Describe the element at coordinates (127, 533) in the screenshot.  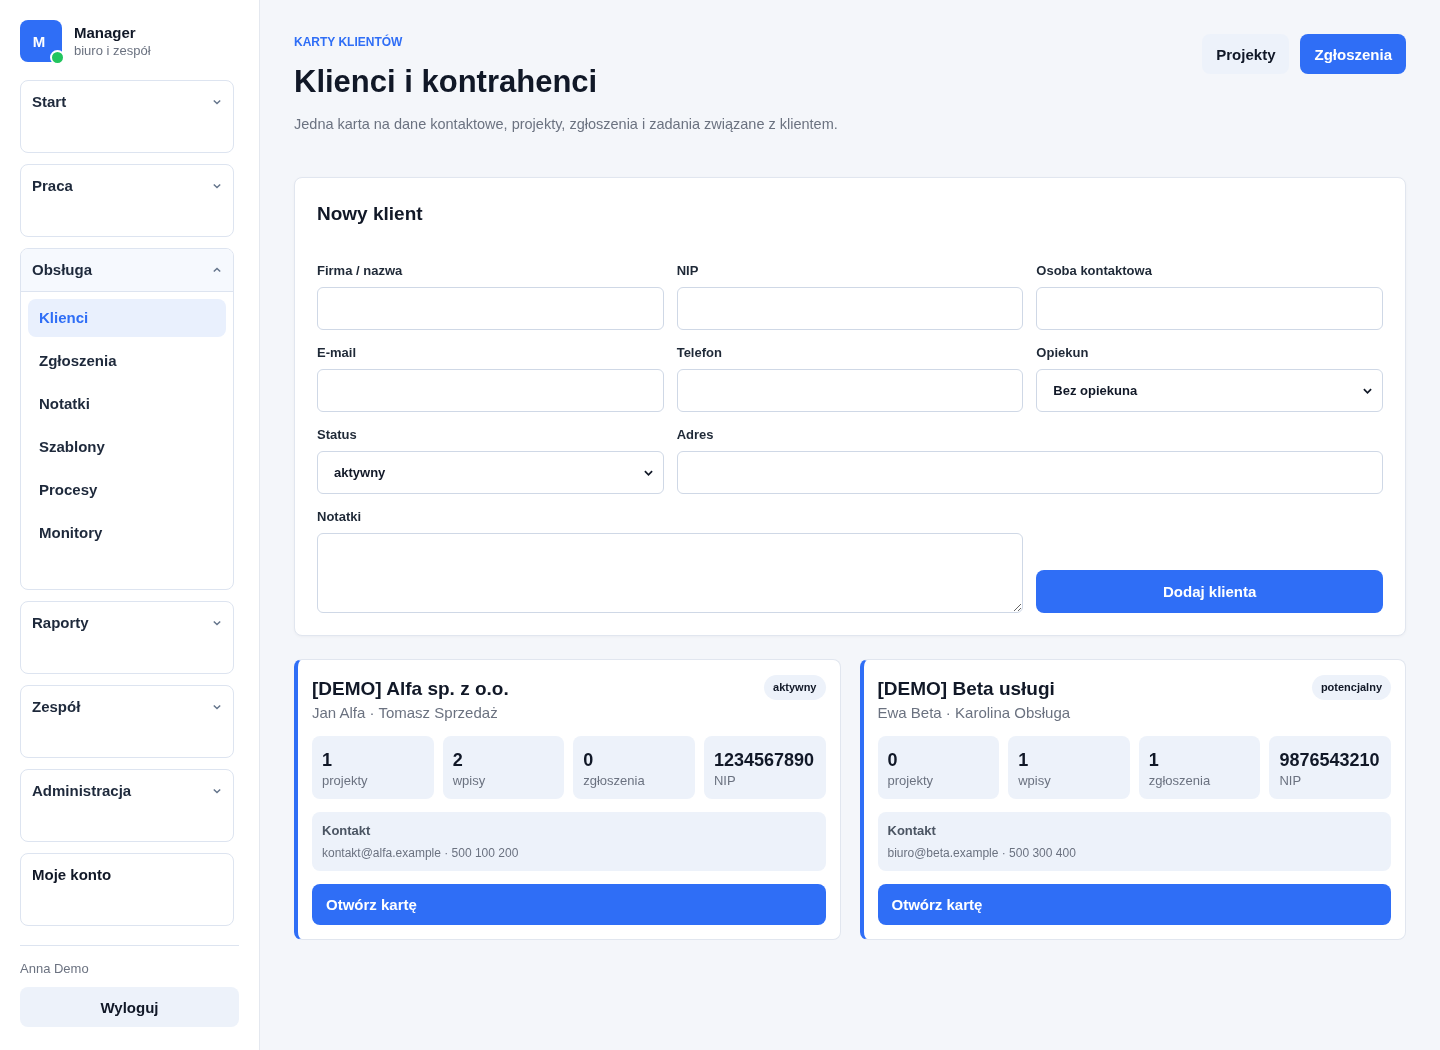
I see `nav-item: Monitory` at that location.